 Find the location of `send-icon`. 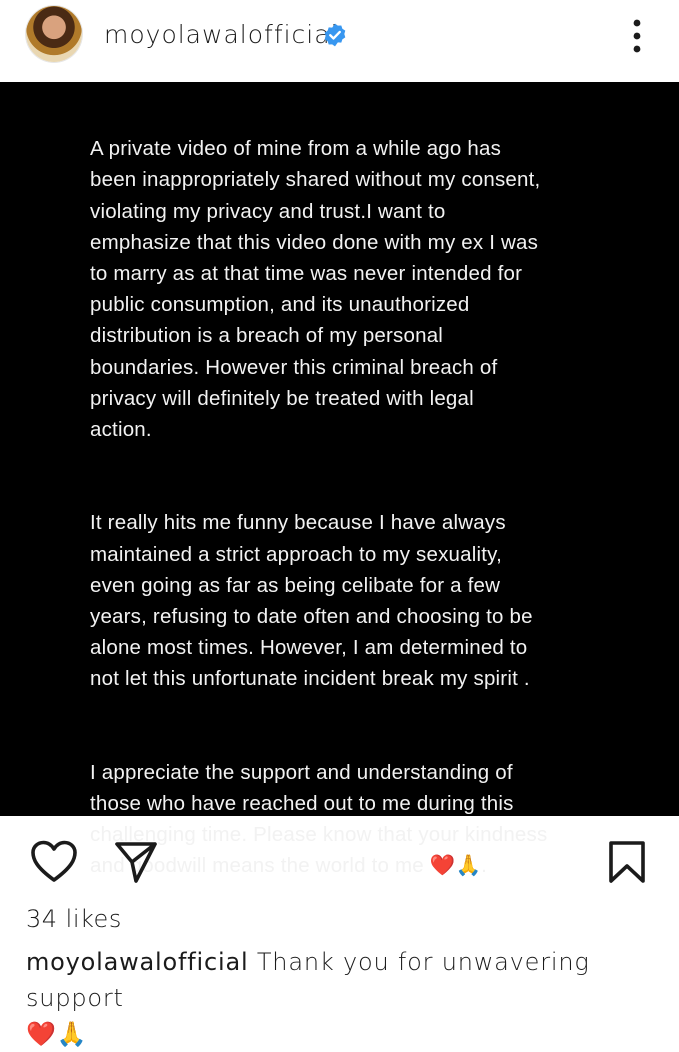

send-icon is located at coordinates (136, 862).